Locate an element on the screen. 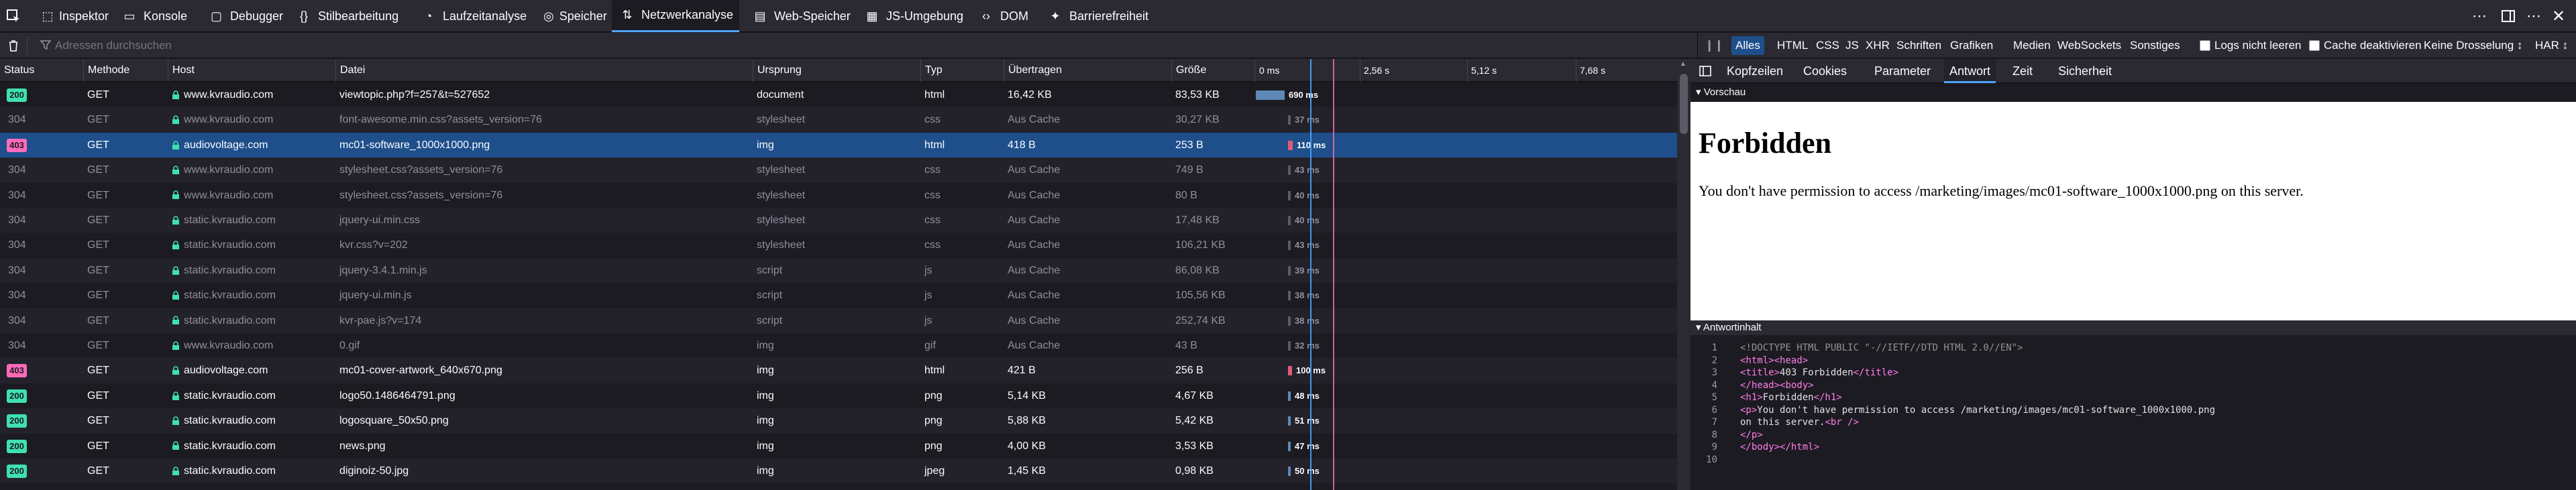 This screenshot has width=2576, height=490. detail-tab-antwort: Antwort is located at coordinates (1970, 71).